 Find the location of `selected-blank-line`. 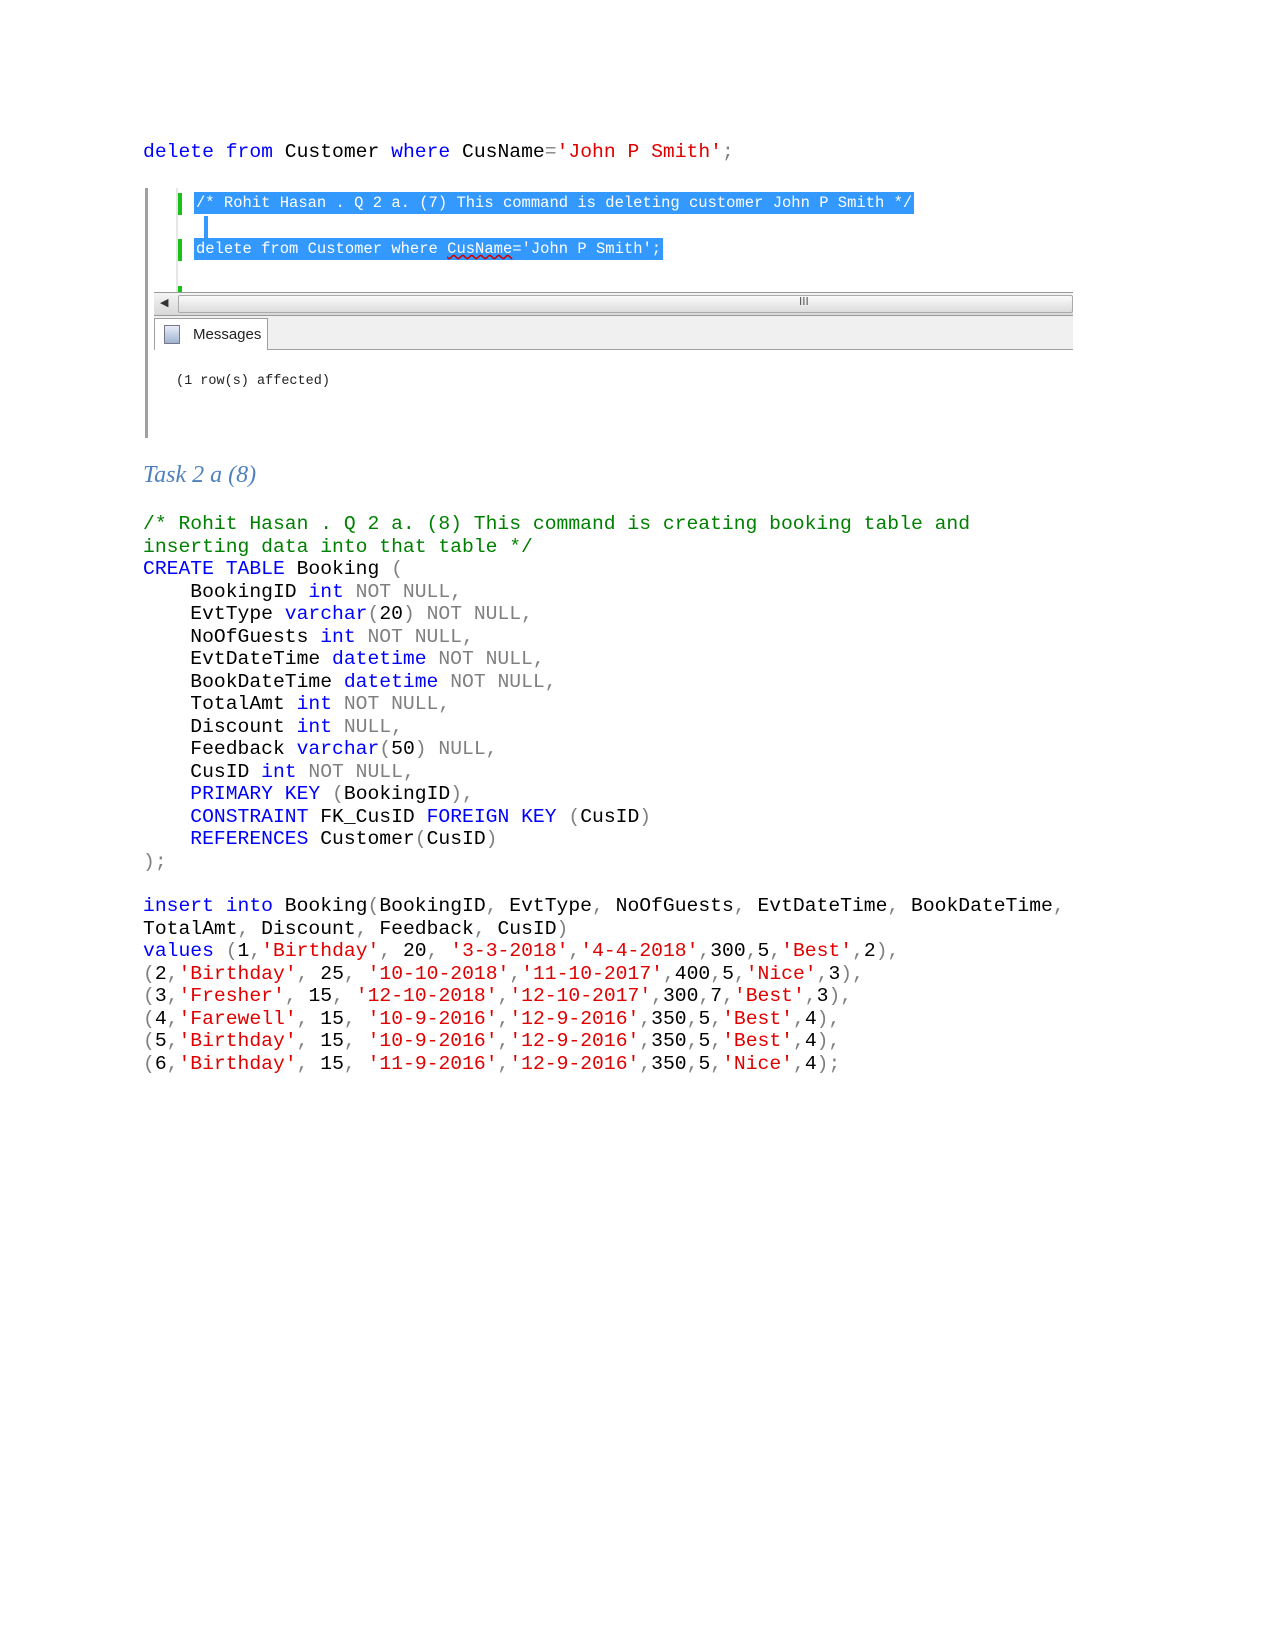

selected-blank-line is located at coordinates (206, 227).